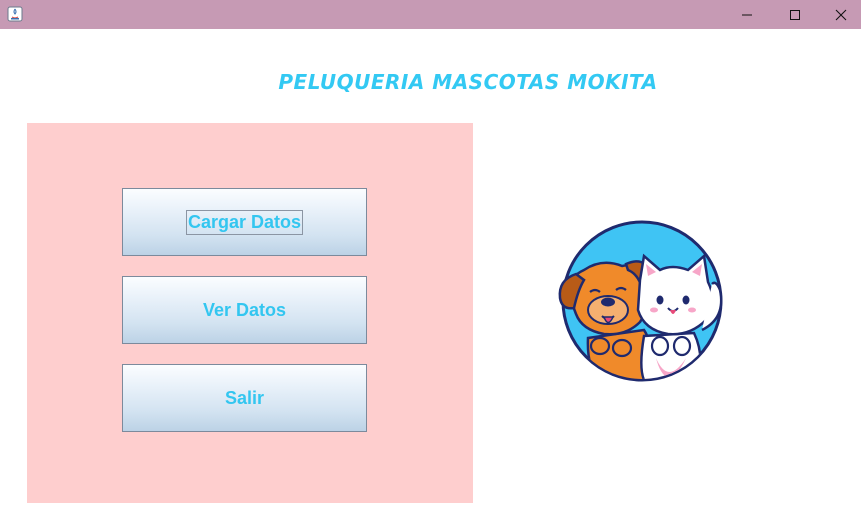  I want to click on maximize-button, so click(795, 14).